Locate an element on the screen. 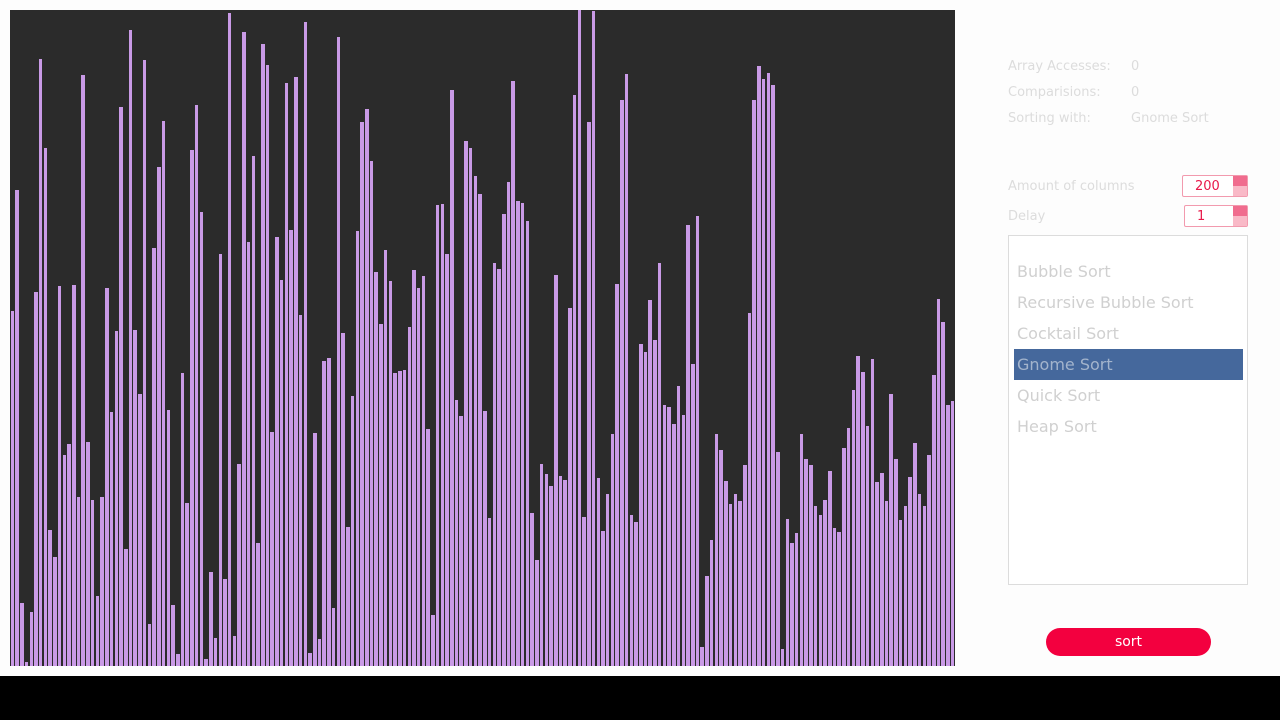  algorithm-option-recursive-bubble-sort: Recursive Bubble Sort is located at coordinates (1128, 302).